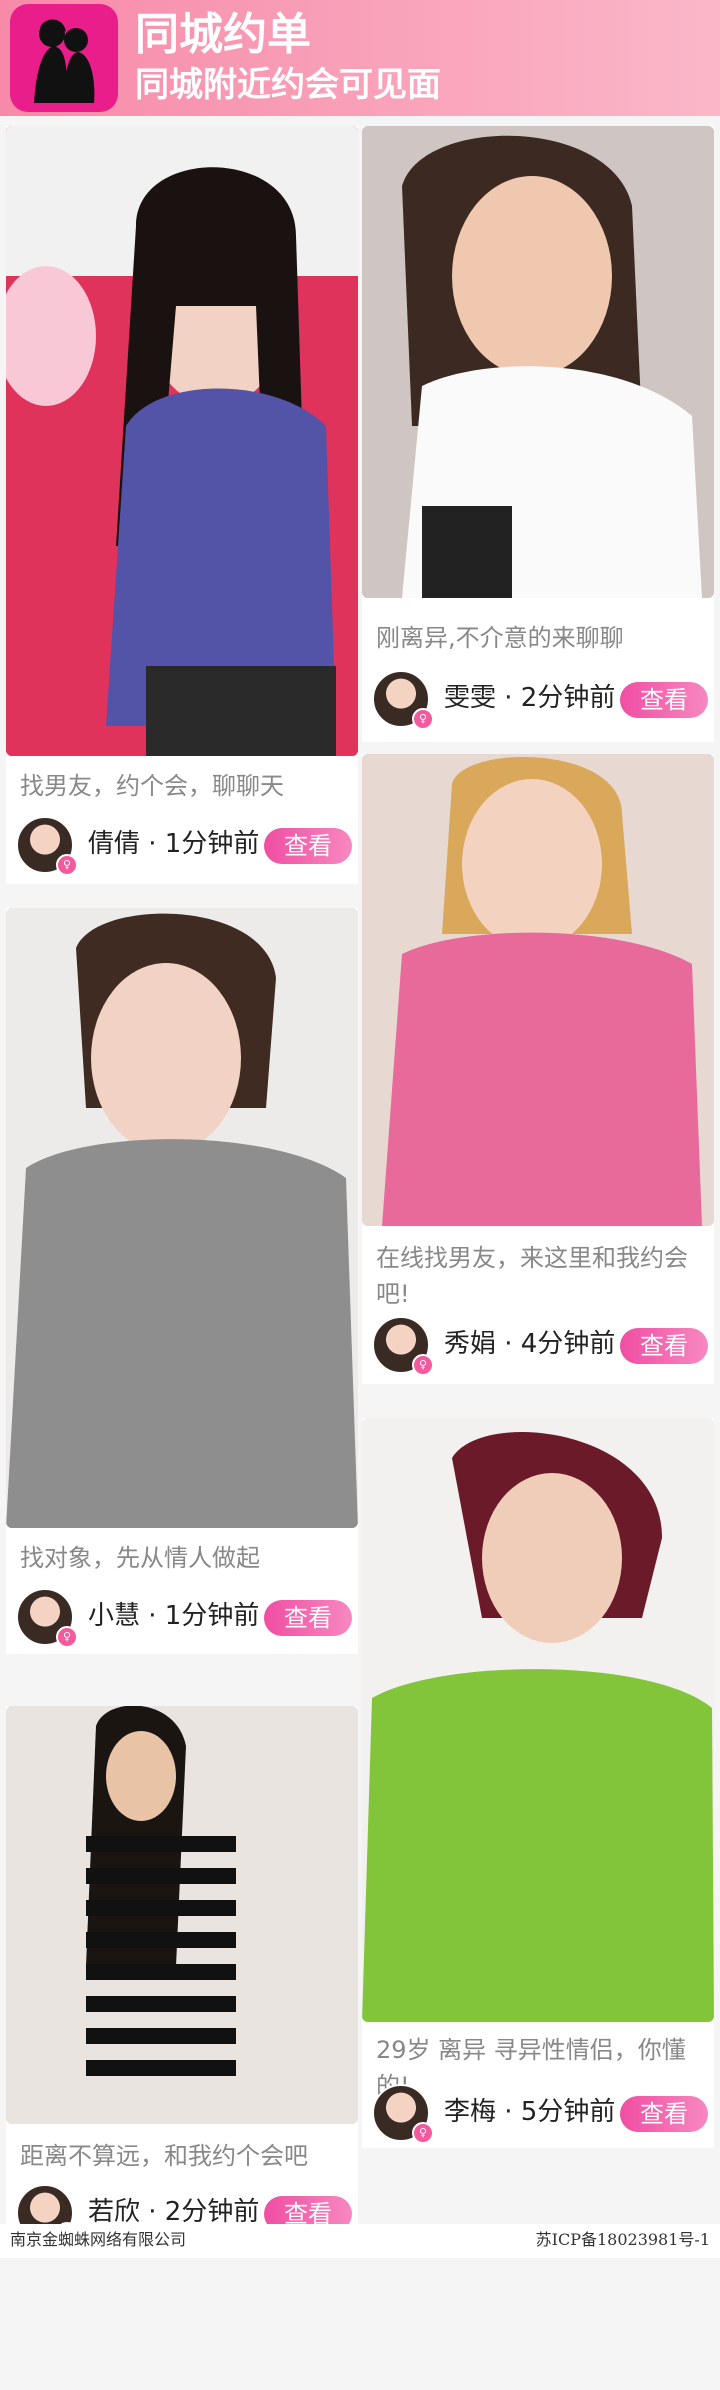 This screenshot has width=720, height=2390. Describe the element at coordinates (500, 638) in the screenshot. I see `profile-caption: 刚离异,不介意的来聊聊` at that location.